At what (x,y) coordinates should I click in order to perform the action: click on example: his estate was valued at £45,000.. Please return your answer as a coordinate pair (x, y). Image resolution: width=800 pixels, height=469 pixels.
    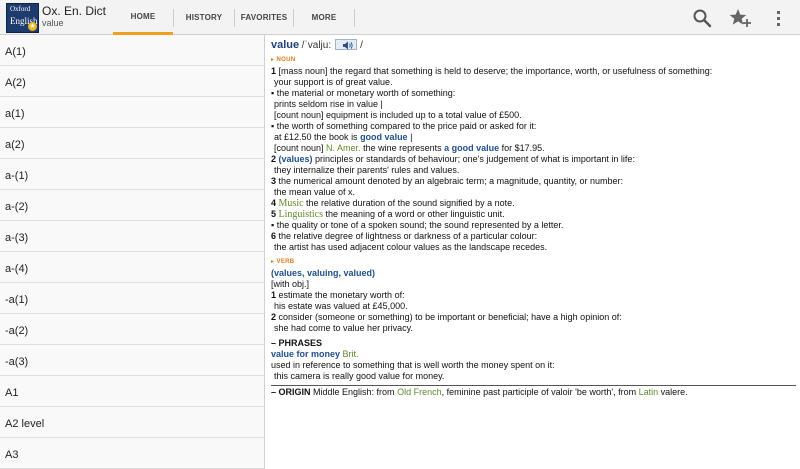
    Looking at the image, I should click on (341, 306).